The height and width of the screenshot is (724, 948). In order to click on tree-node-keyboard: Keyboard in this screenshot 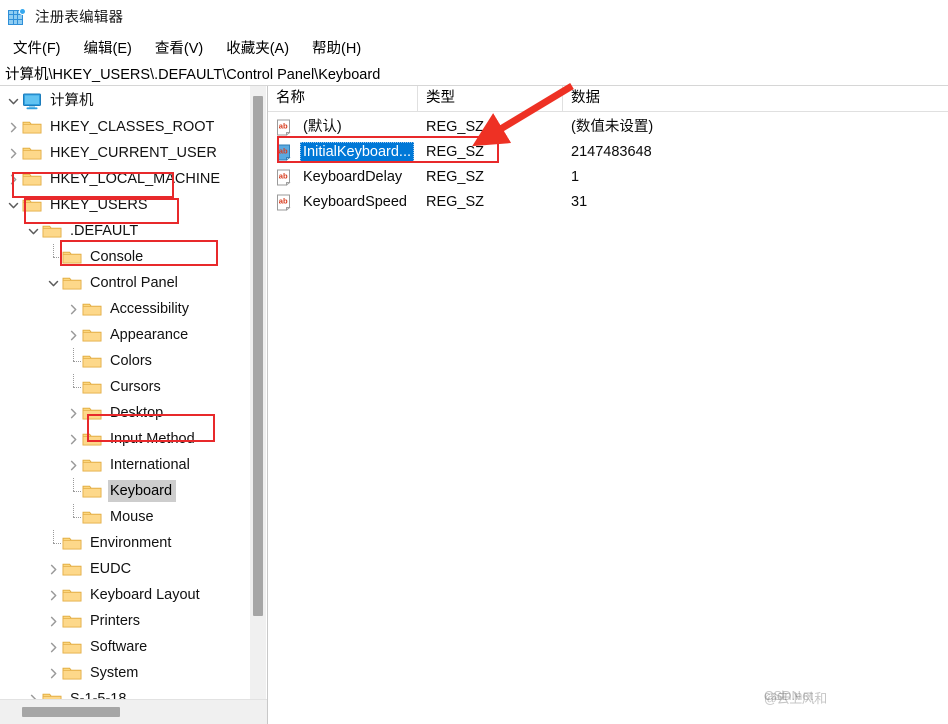, I will do `click(125, 491)`.